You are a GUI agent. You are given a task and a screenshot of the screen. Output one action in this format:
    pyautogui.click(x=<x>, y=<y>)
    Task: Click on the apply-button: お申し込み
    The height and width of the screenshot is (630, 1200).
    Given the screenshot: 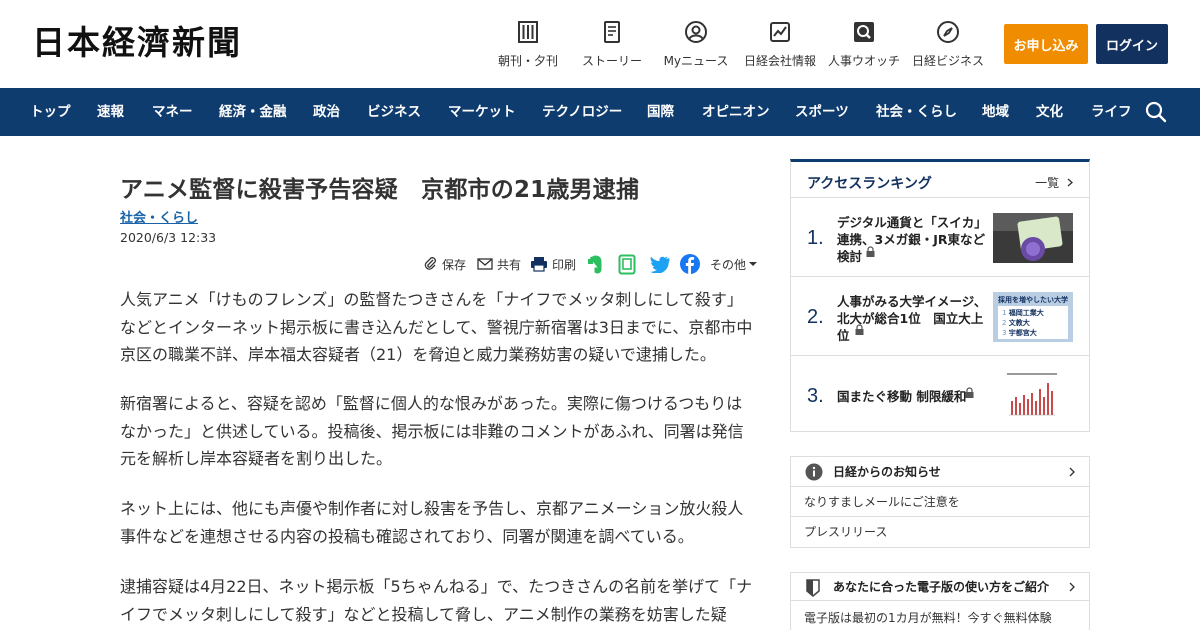 What is the action you would take?
    pyautogui.click(x=1046, y=44)
    